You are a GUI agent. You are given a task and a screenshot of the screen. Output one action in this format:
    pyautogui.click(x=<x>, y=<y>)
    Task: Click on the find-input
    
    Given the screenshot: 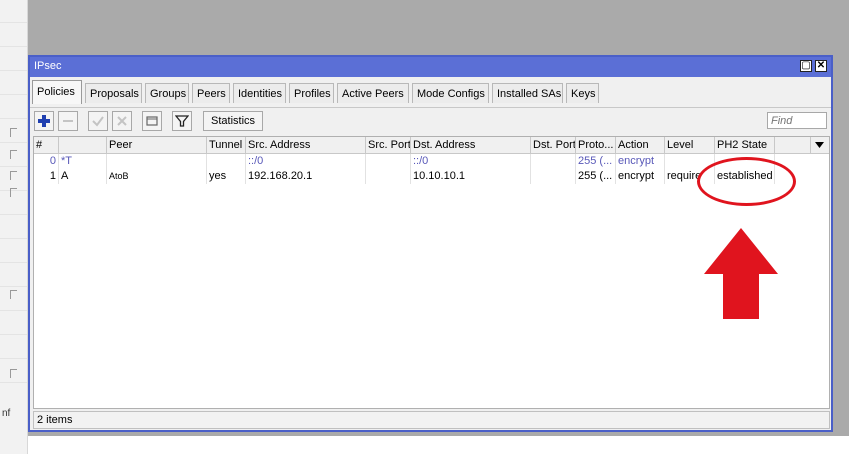 What is the action you would take?
    pyautogui.click(x=797, y=120)
    